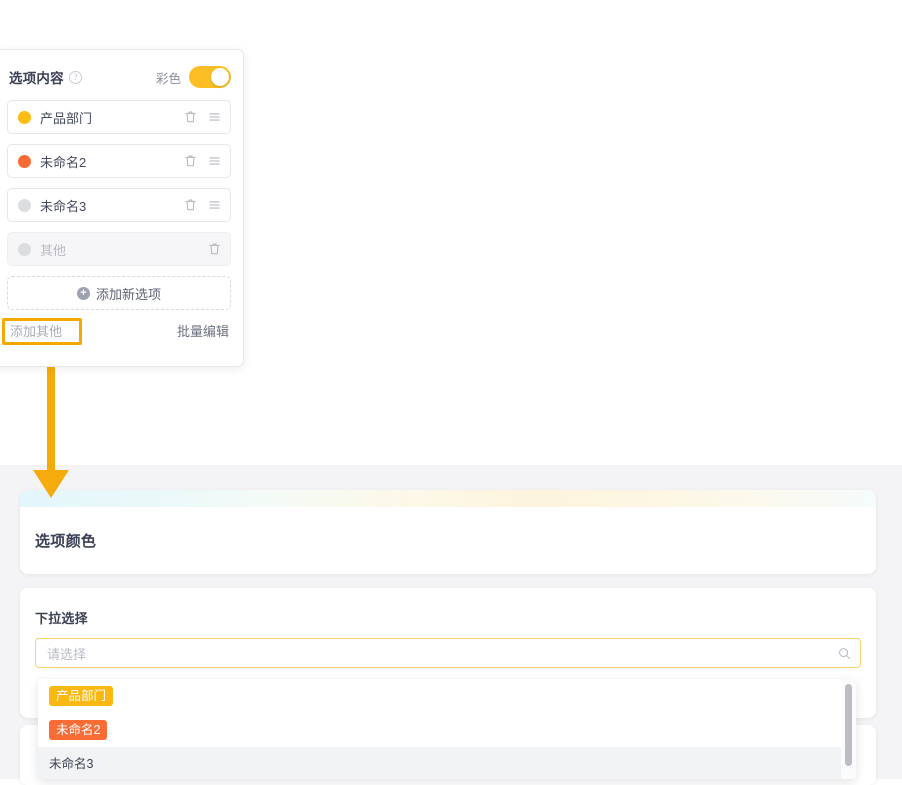 Image resolution: width=902 pixels, height=785 pixels. I want to click on color-toggle-label: 彩色, so click(168, 78).